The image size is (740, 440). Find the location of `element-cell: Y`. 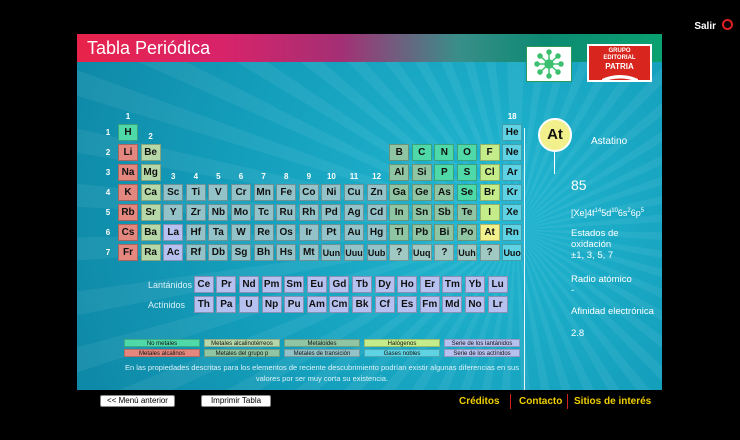

element-cell: Y is located at coordinates (173, 212).